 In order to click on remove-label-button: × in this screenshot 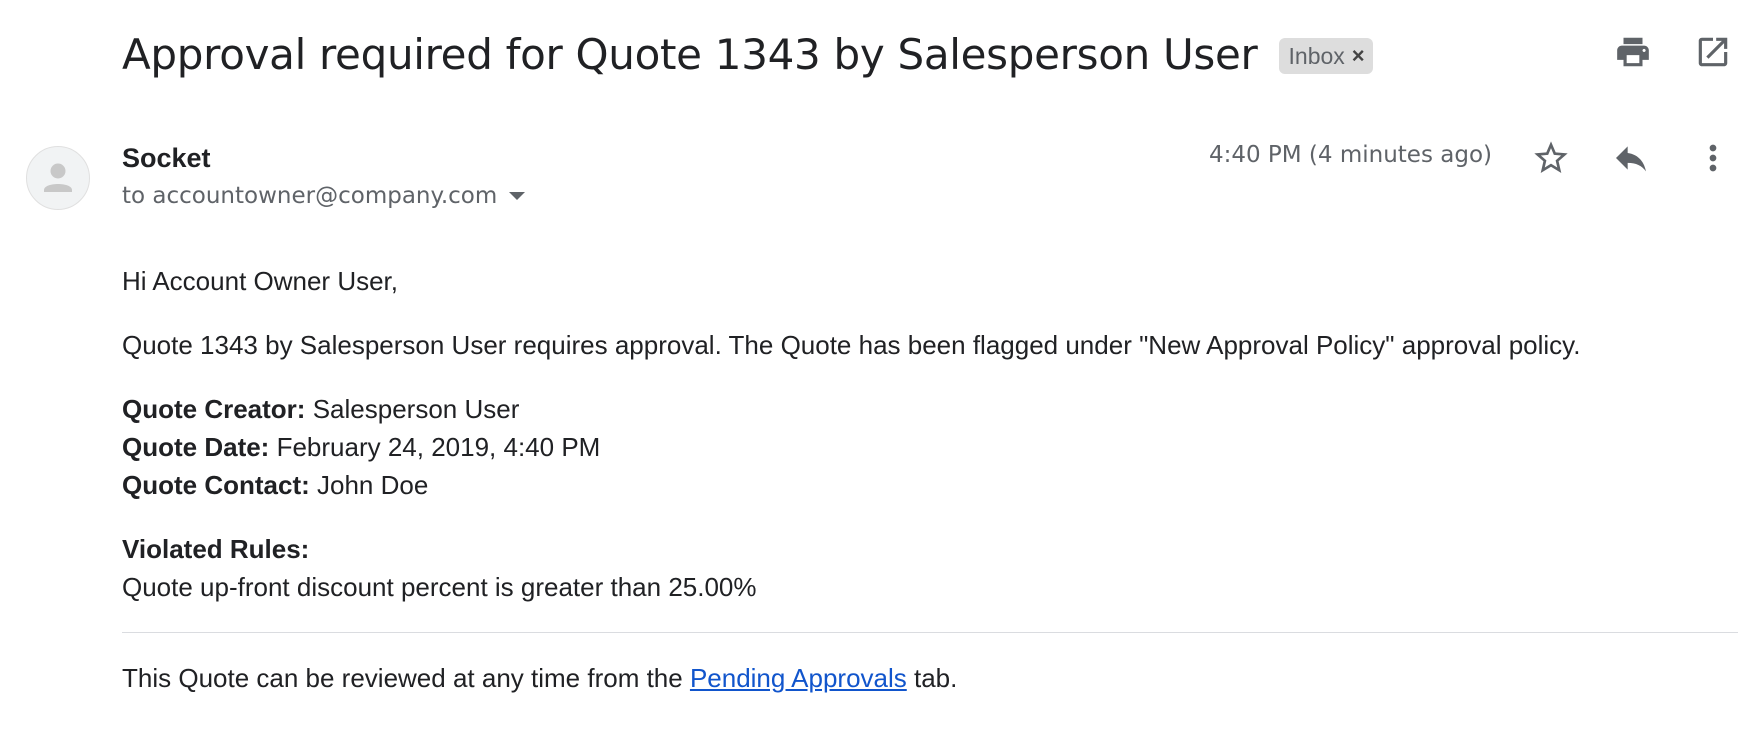, I will do `click(1358, 56)`.